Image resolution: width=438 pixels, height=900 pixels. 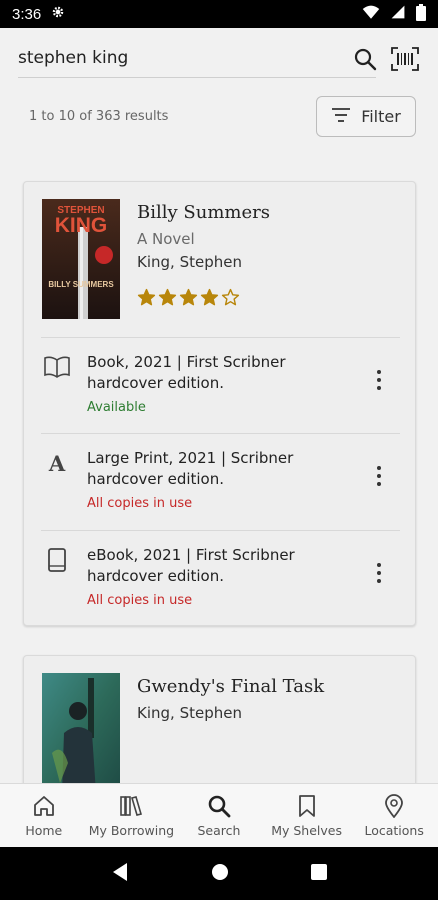 I want to click on barcode-scan-icon, so click(x=405, y=59).